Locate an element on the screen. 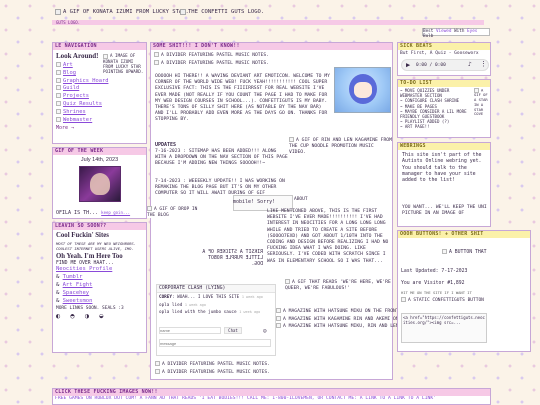  browser-badges: Best Viewed With Eyes Bulb is located at coordinates (456, 33).